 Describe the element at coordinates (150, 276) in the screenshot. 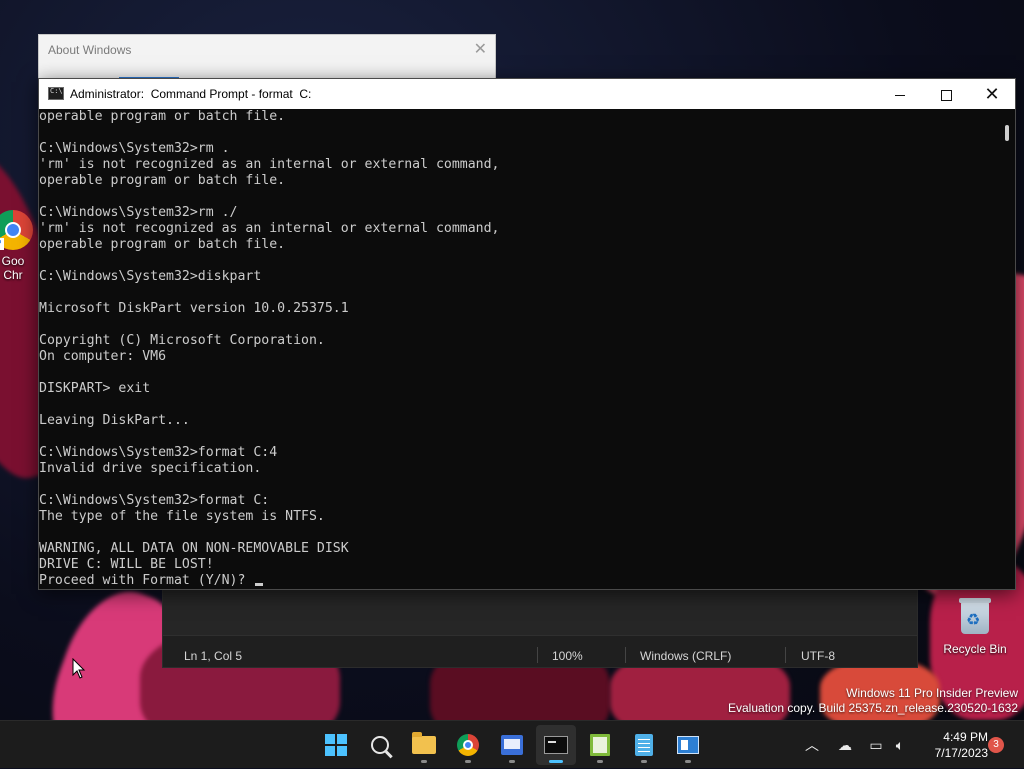

I see `console-line: C:\Windows\System32>diskpart` at that location.